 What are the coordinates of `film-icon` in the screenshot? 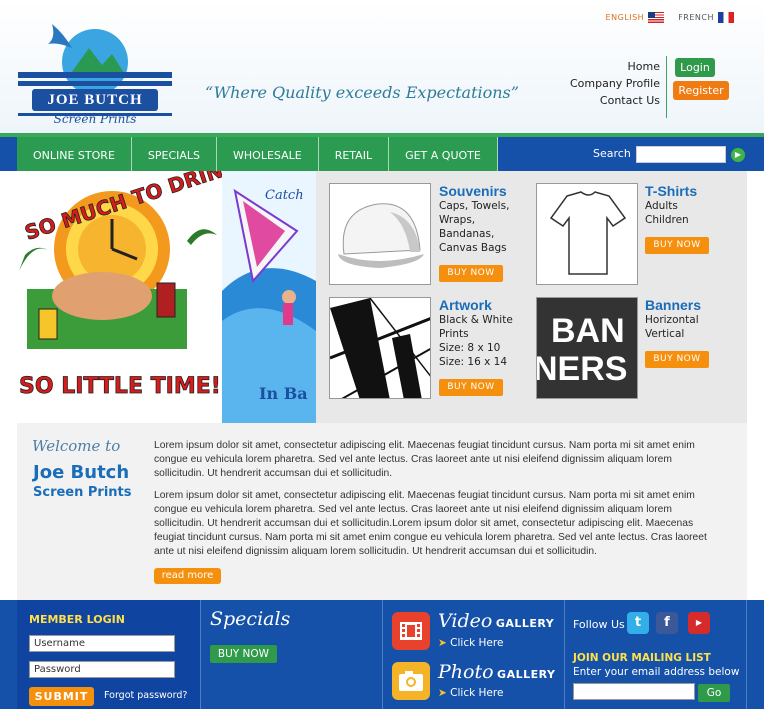 It's located at (411, 631).